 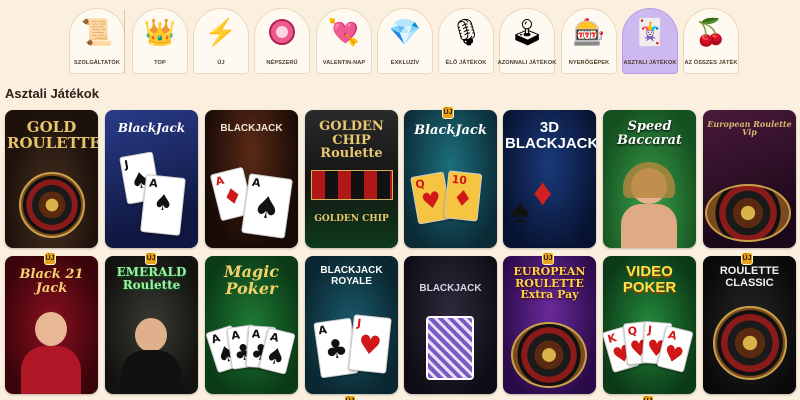 I want to click on game-tile-roulette-classic: ROULETTE CLASSIC, so click(x=749, y=325).